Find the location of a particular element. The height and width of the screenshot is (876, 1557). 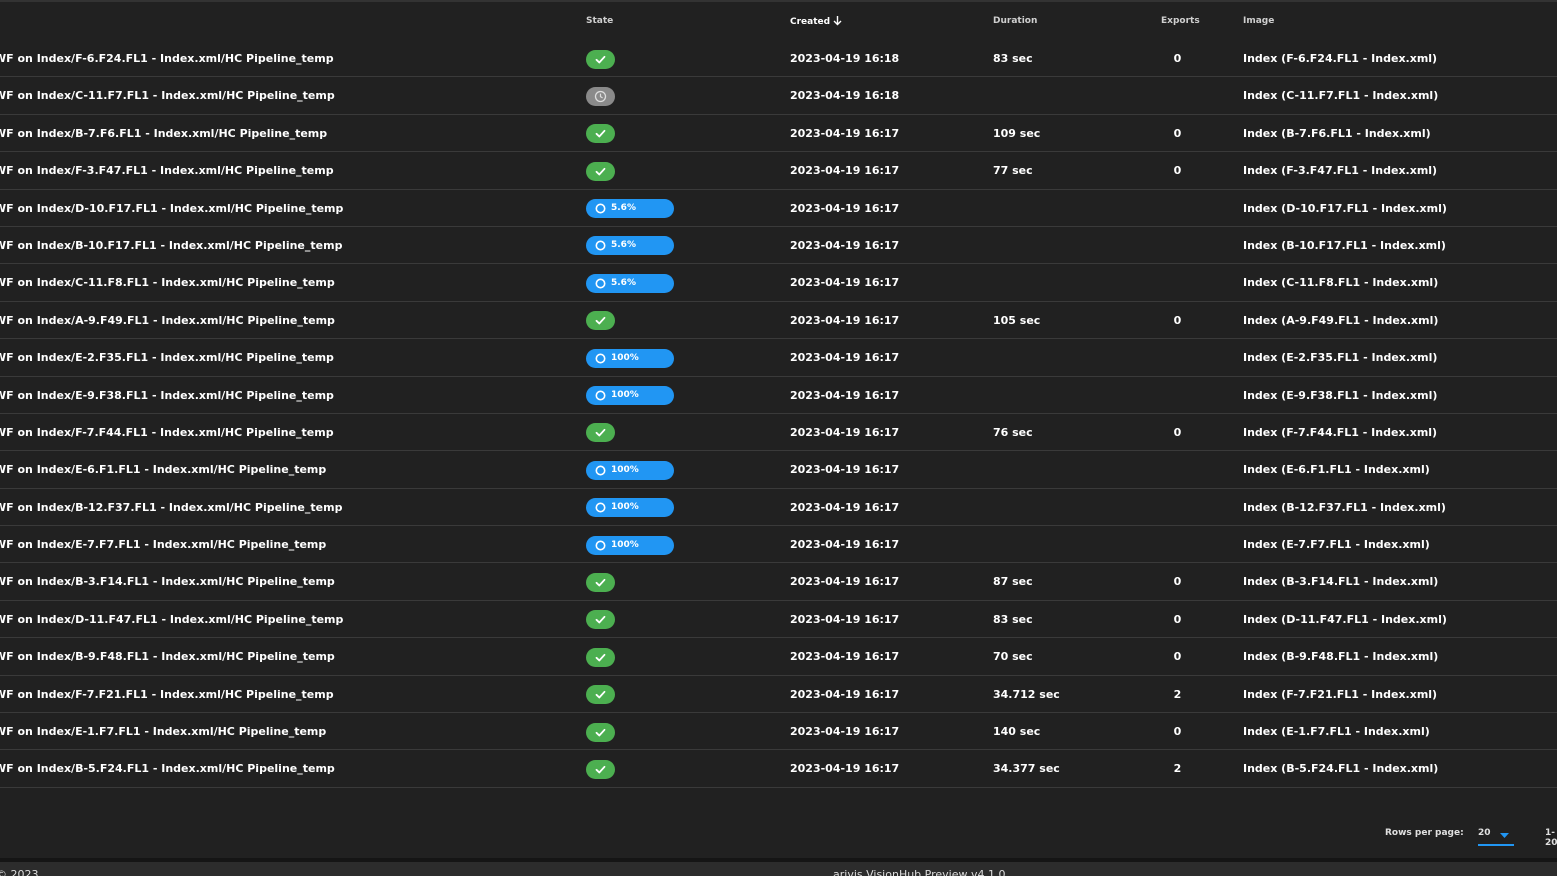

created-cell: 2023-04-19 16:18 is located at coordinates (845, 96).